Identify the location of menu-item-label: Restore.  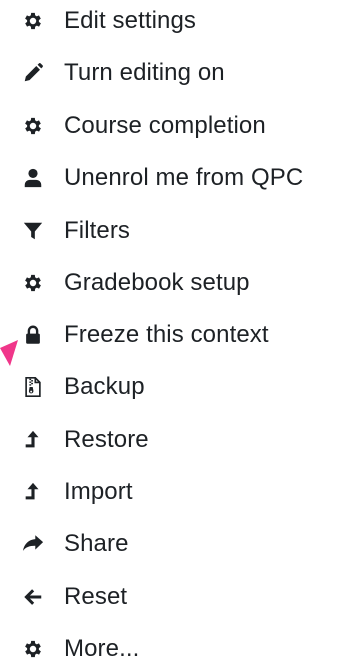
(106, 439).